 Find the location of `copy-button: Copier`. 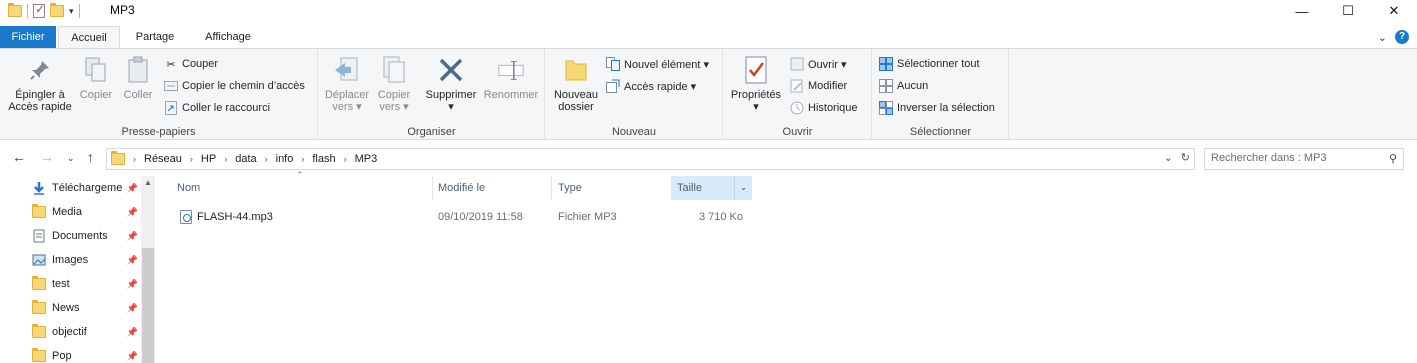

copy-button: Copier is located at coordinates (96, 78).